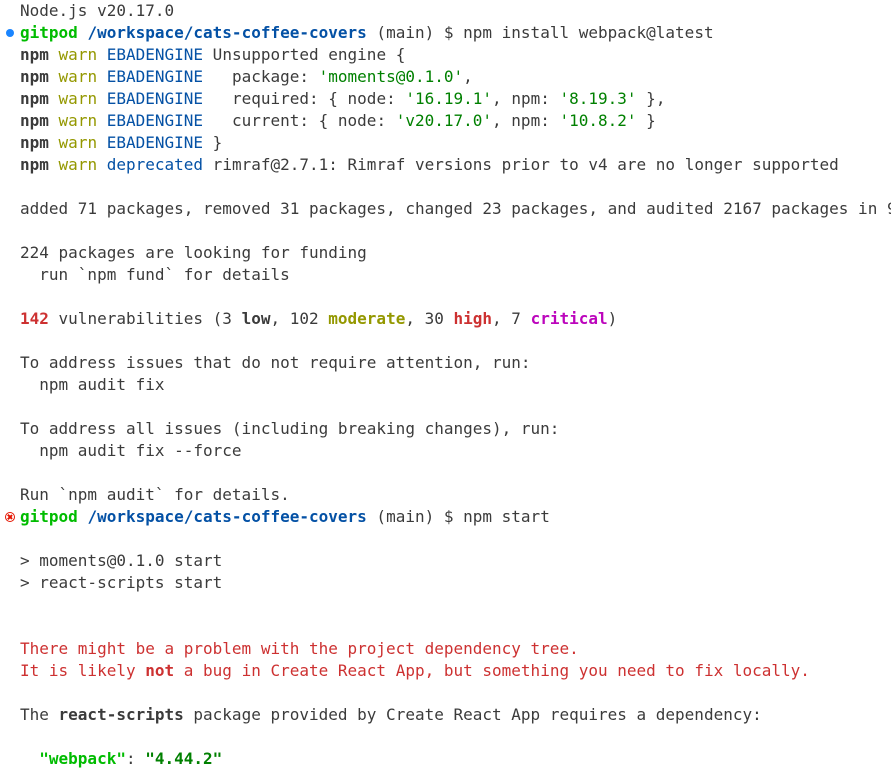 The width and height of the screenshot is (891, 775). I want to click on script-line: > moments@0.1.0 start, so click(445, 561).